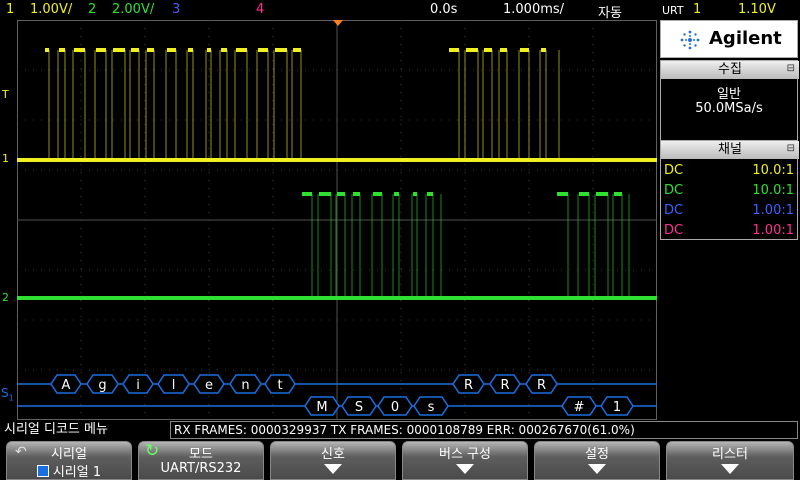 The image size is (800, 480). I want to click on acquisition-mode: 일반, so click(729, 94).